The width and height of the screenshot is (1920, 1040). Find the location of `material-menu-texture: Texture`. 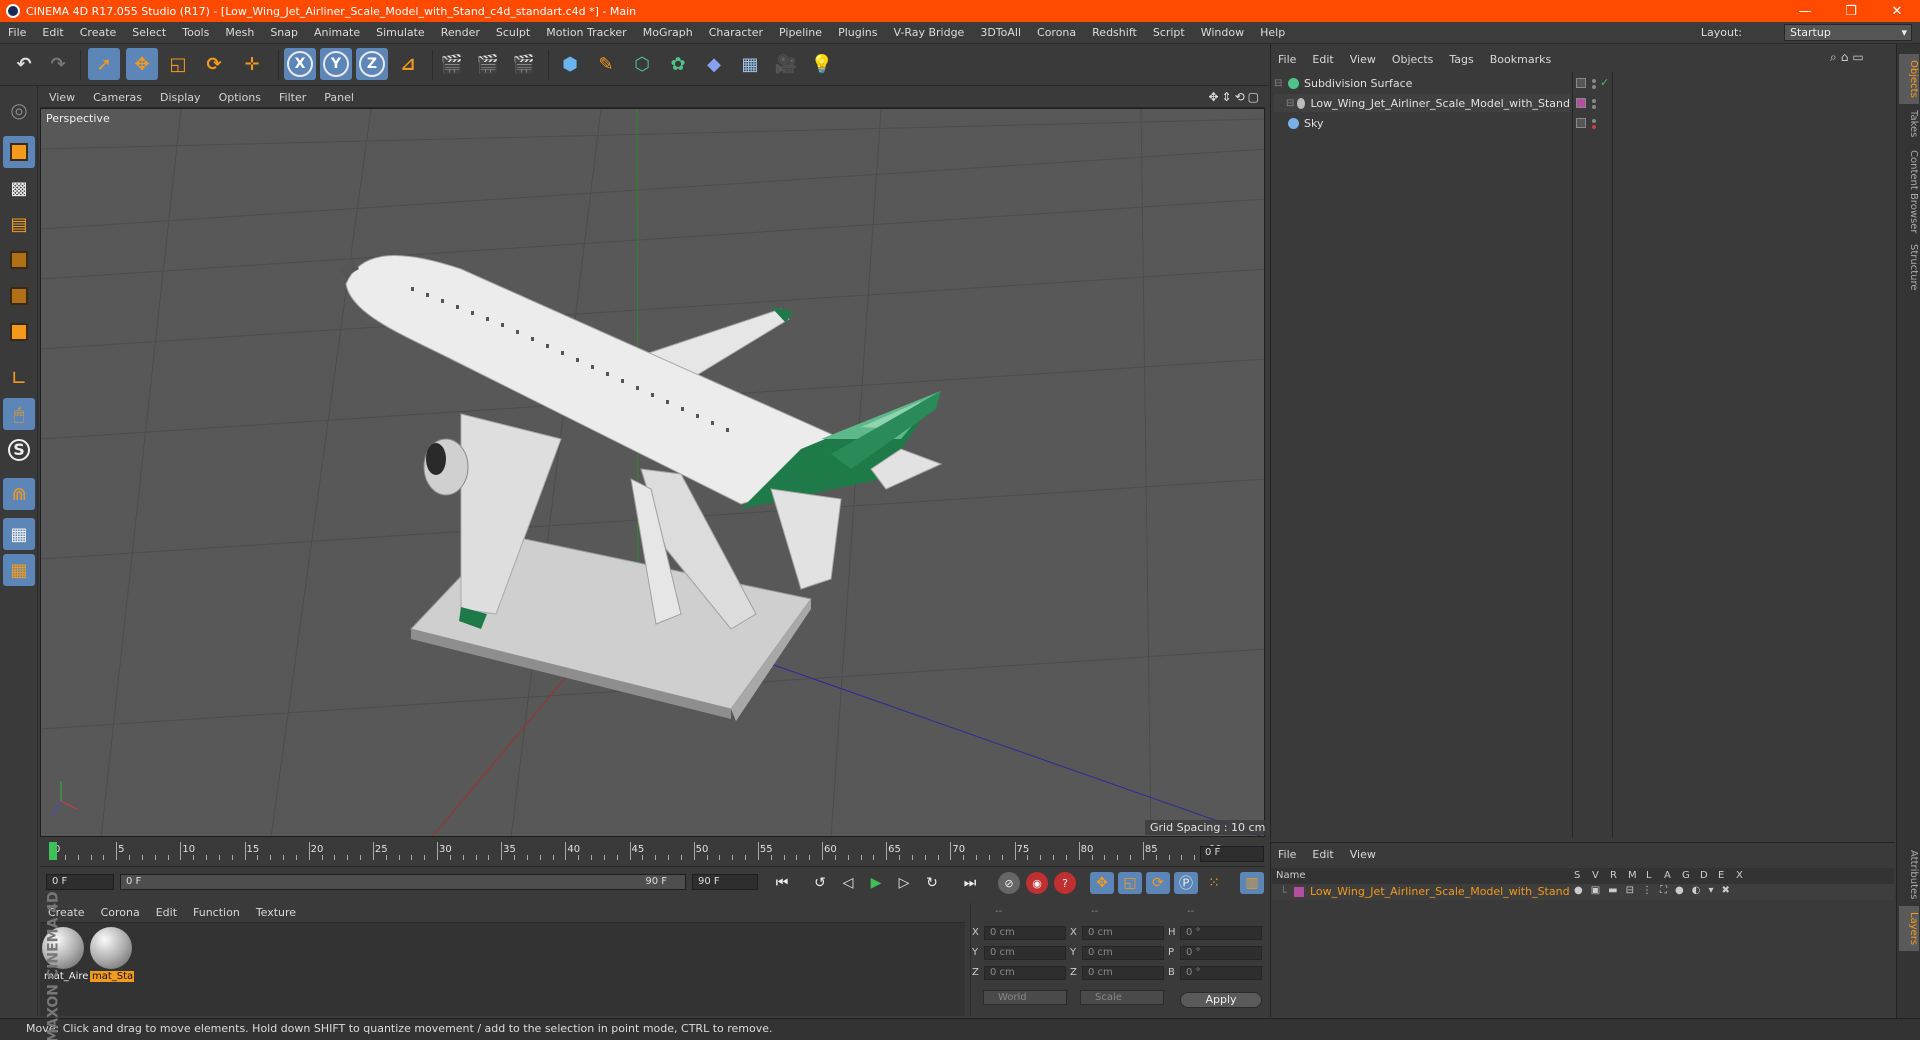

material-menu-texture: Texture is located at coordinates (276, 912).